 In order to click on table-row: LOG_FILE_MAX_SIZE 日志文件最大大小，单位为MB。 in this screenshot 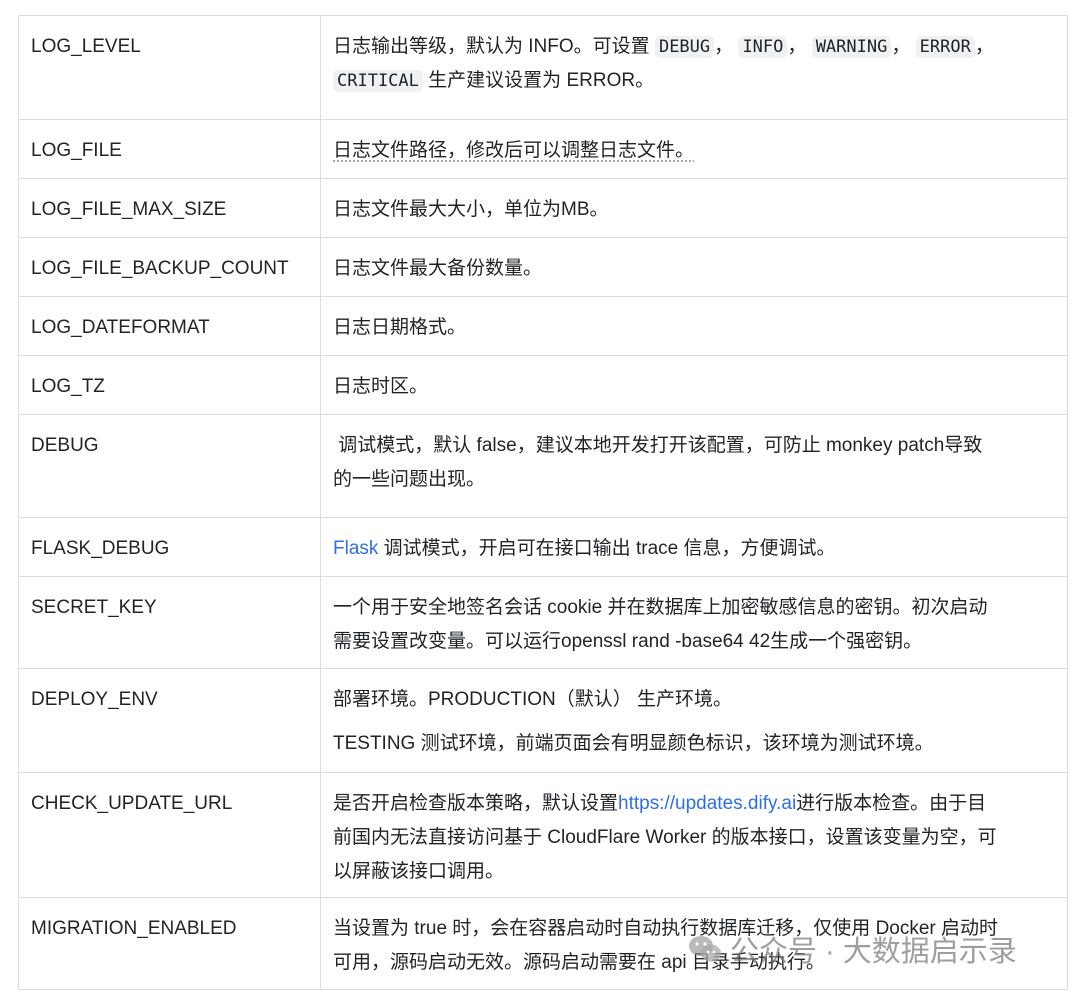, I will do `click(543, 208)`.